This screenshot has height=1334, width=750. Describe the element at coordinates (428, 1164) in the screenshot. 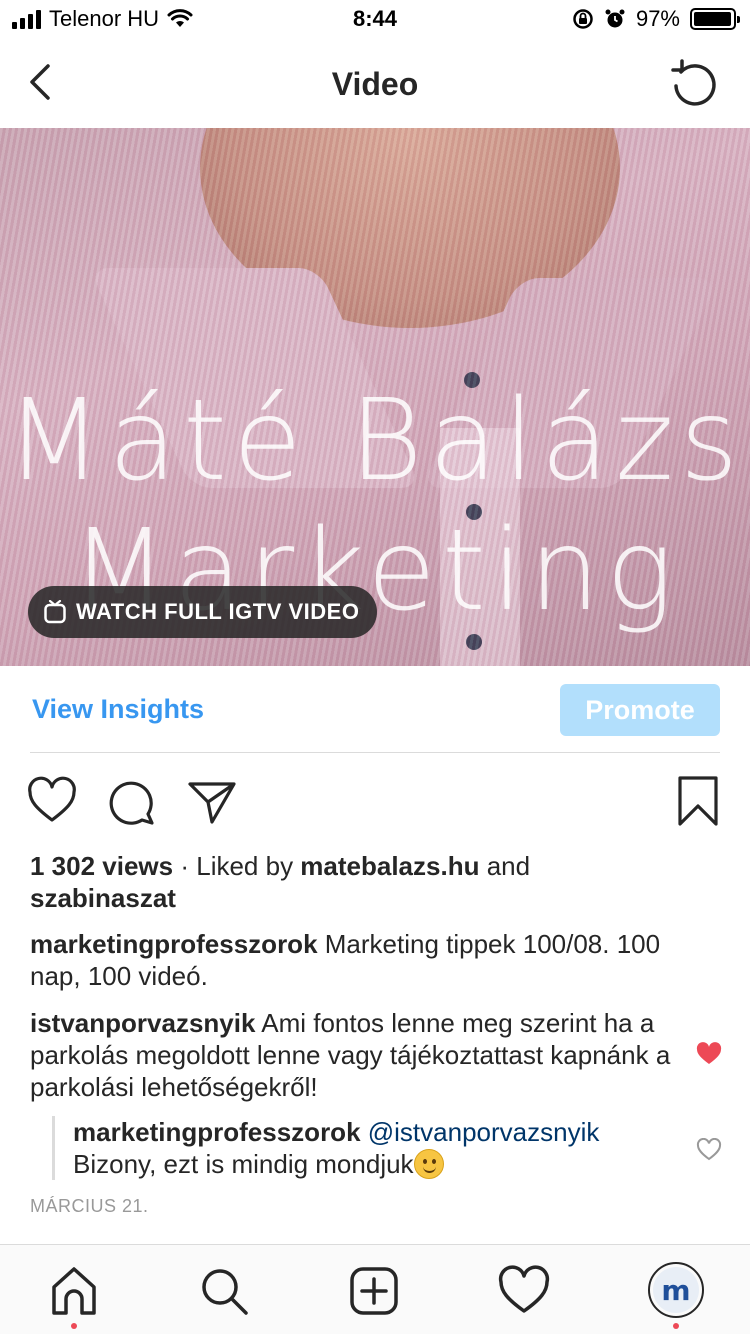

I see `smile-emoji-icon` at that location.